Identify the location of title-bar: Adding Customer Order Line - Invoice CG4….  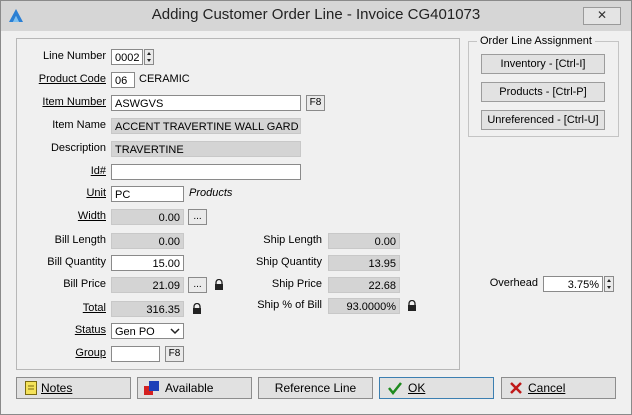
(316, 16).